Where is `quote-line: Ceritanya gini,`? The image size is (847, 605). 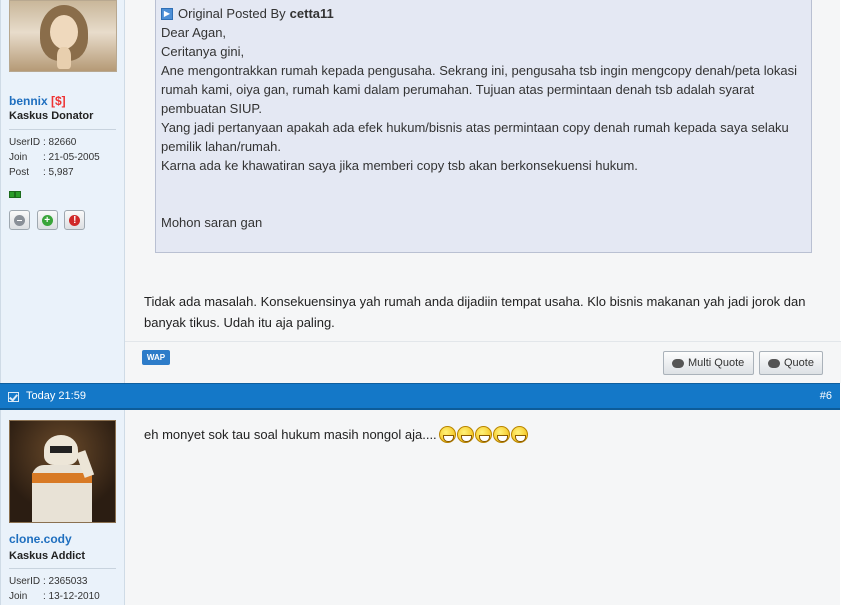 quote-line: Ceritanya gini, is located at coordinates (203, 51).